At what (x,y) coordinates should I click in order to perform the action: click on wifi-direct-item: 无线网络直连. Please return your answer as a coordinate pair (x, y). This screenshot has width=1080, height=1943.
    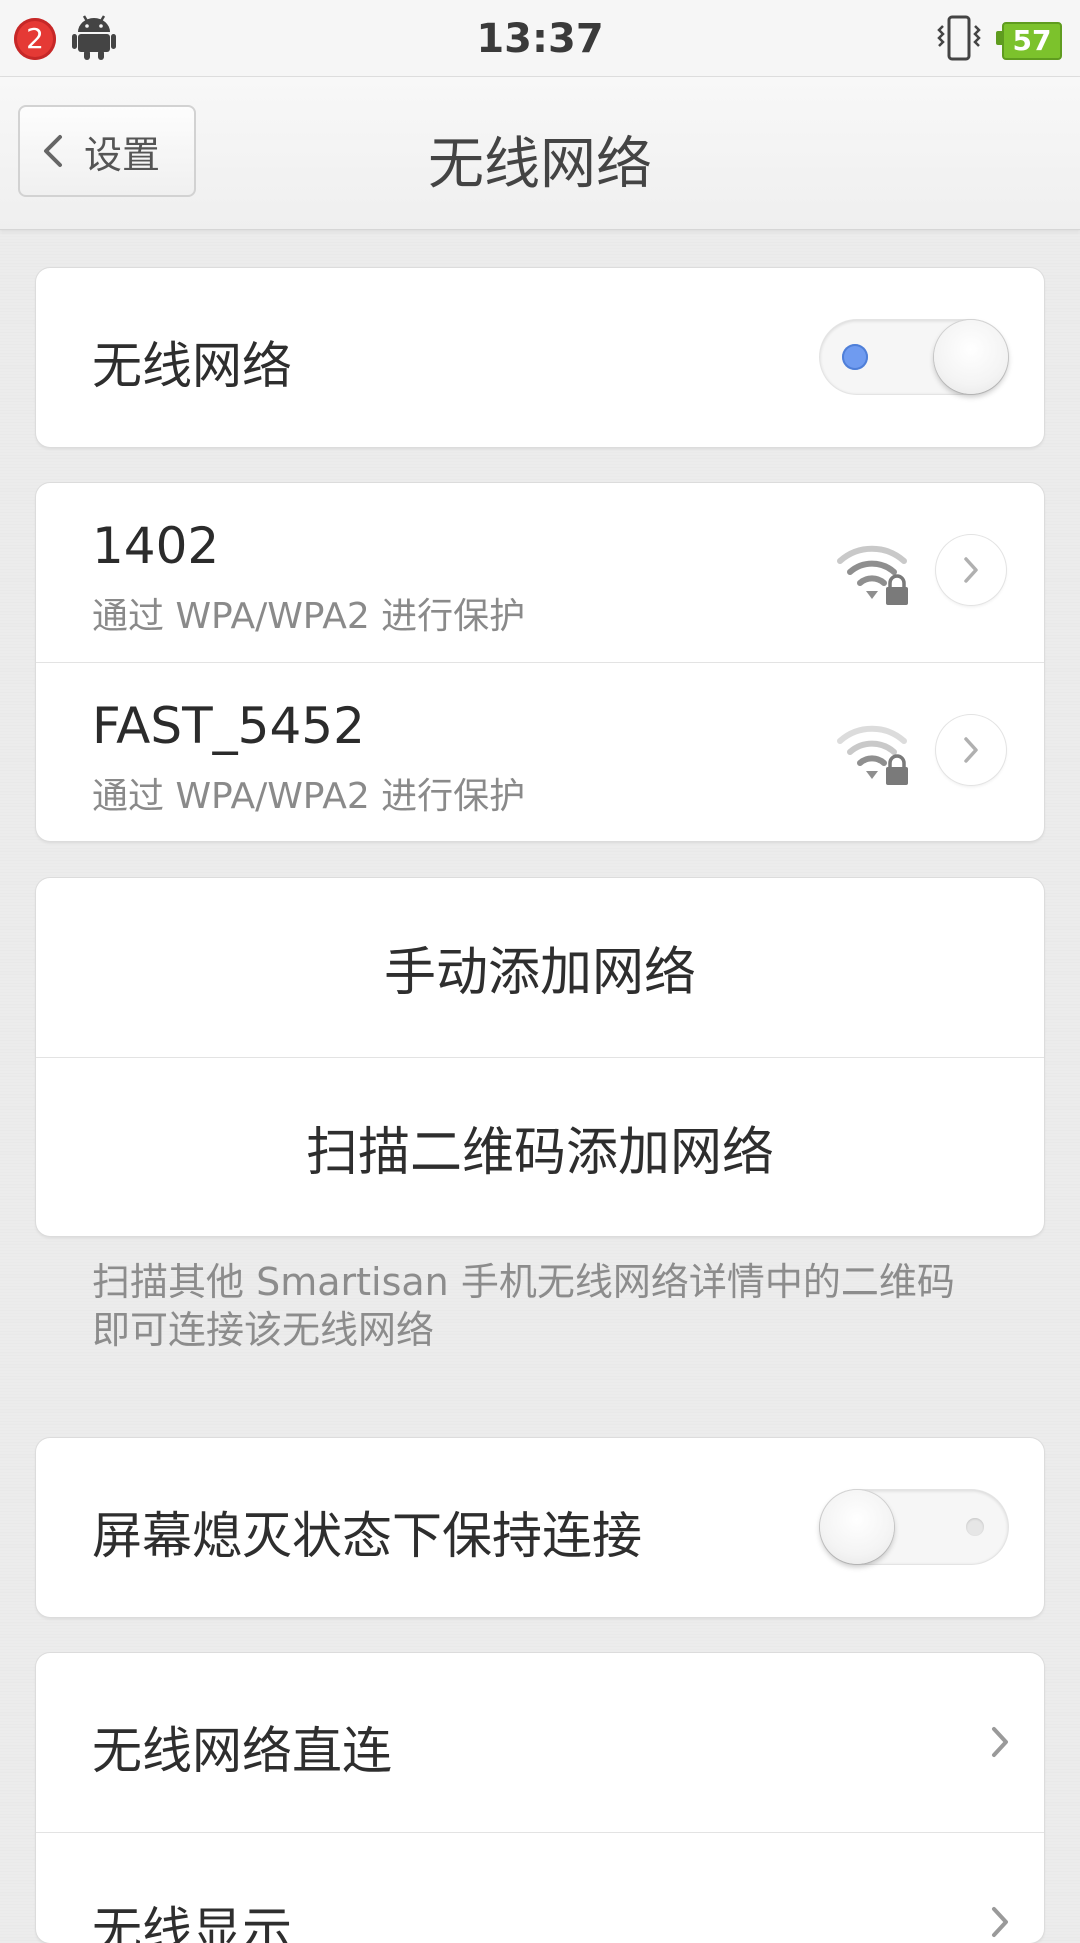
    Looking at the image, I should click on (540, 1742).